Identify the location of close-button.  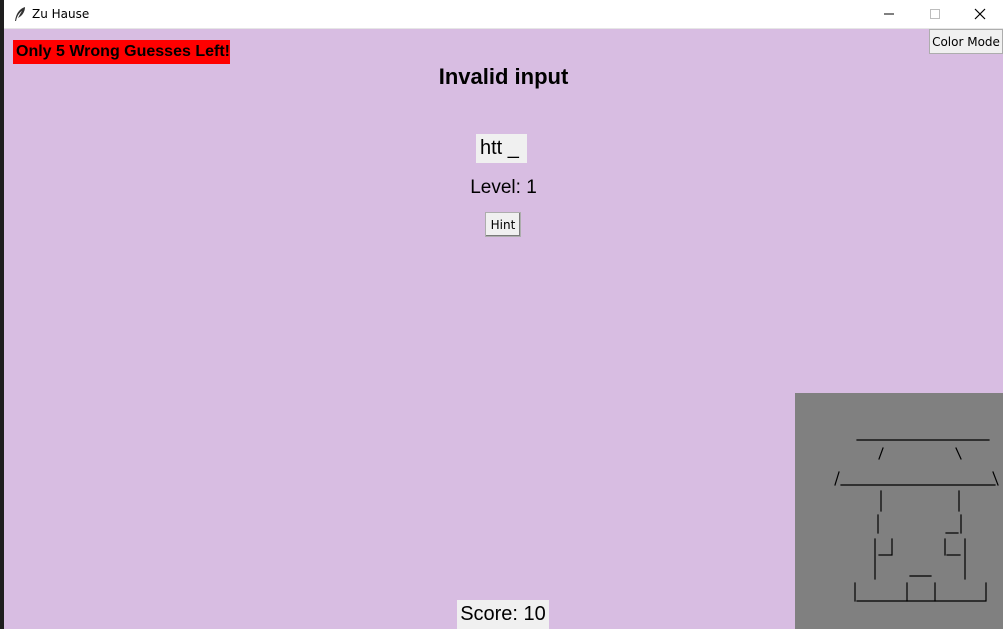
(980, 14).